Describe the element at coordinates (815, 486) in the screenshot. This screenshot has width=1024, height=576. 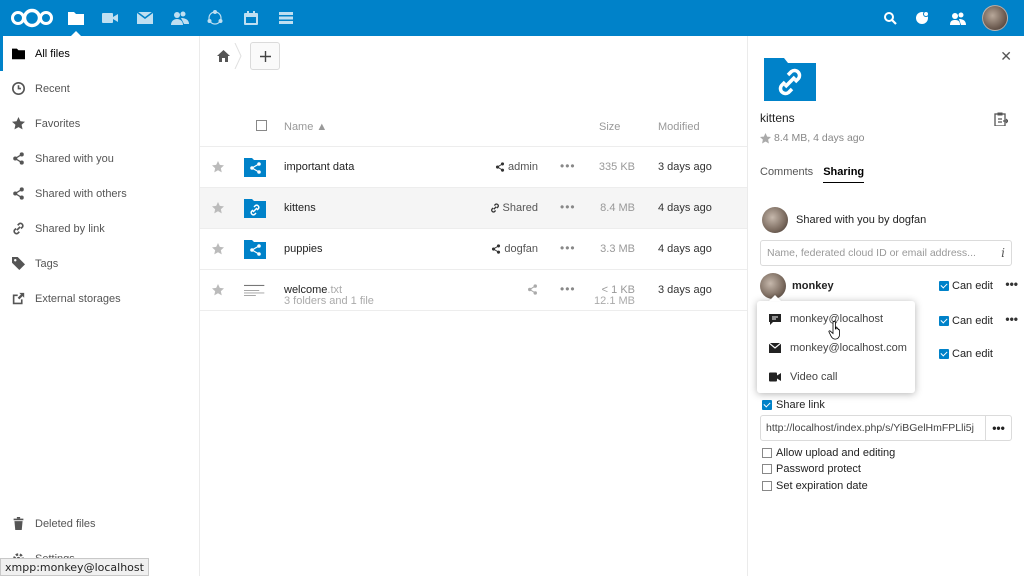
I see `expiration-date-checkbox: Set expiration date` at that location.